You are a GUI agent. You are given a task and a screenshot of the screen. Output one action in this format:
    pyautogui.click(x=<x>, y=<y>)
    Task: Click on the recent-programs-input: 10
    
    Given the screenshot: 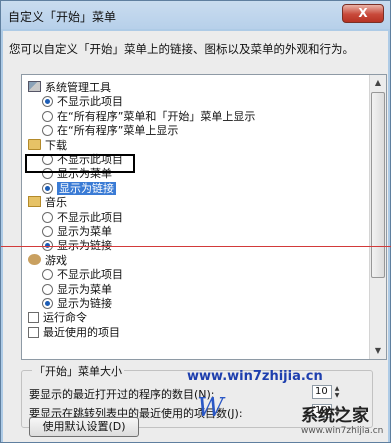 What is the action you would take?
    pyautogui.click(x=322, y=392)
    